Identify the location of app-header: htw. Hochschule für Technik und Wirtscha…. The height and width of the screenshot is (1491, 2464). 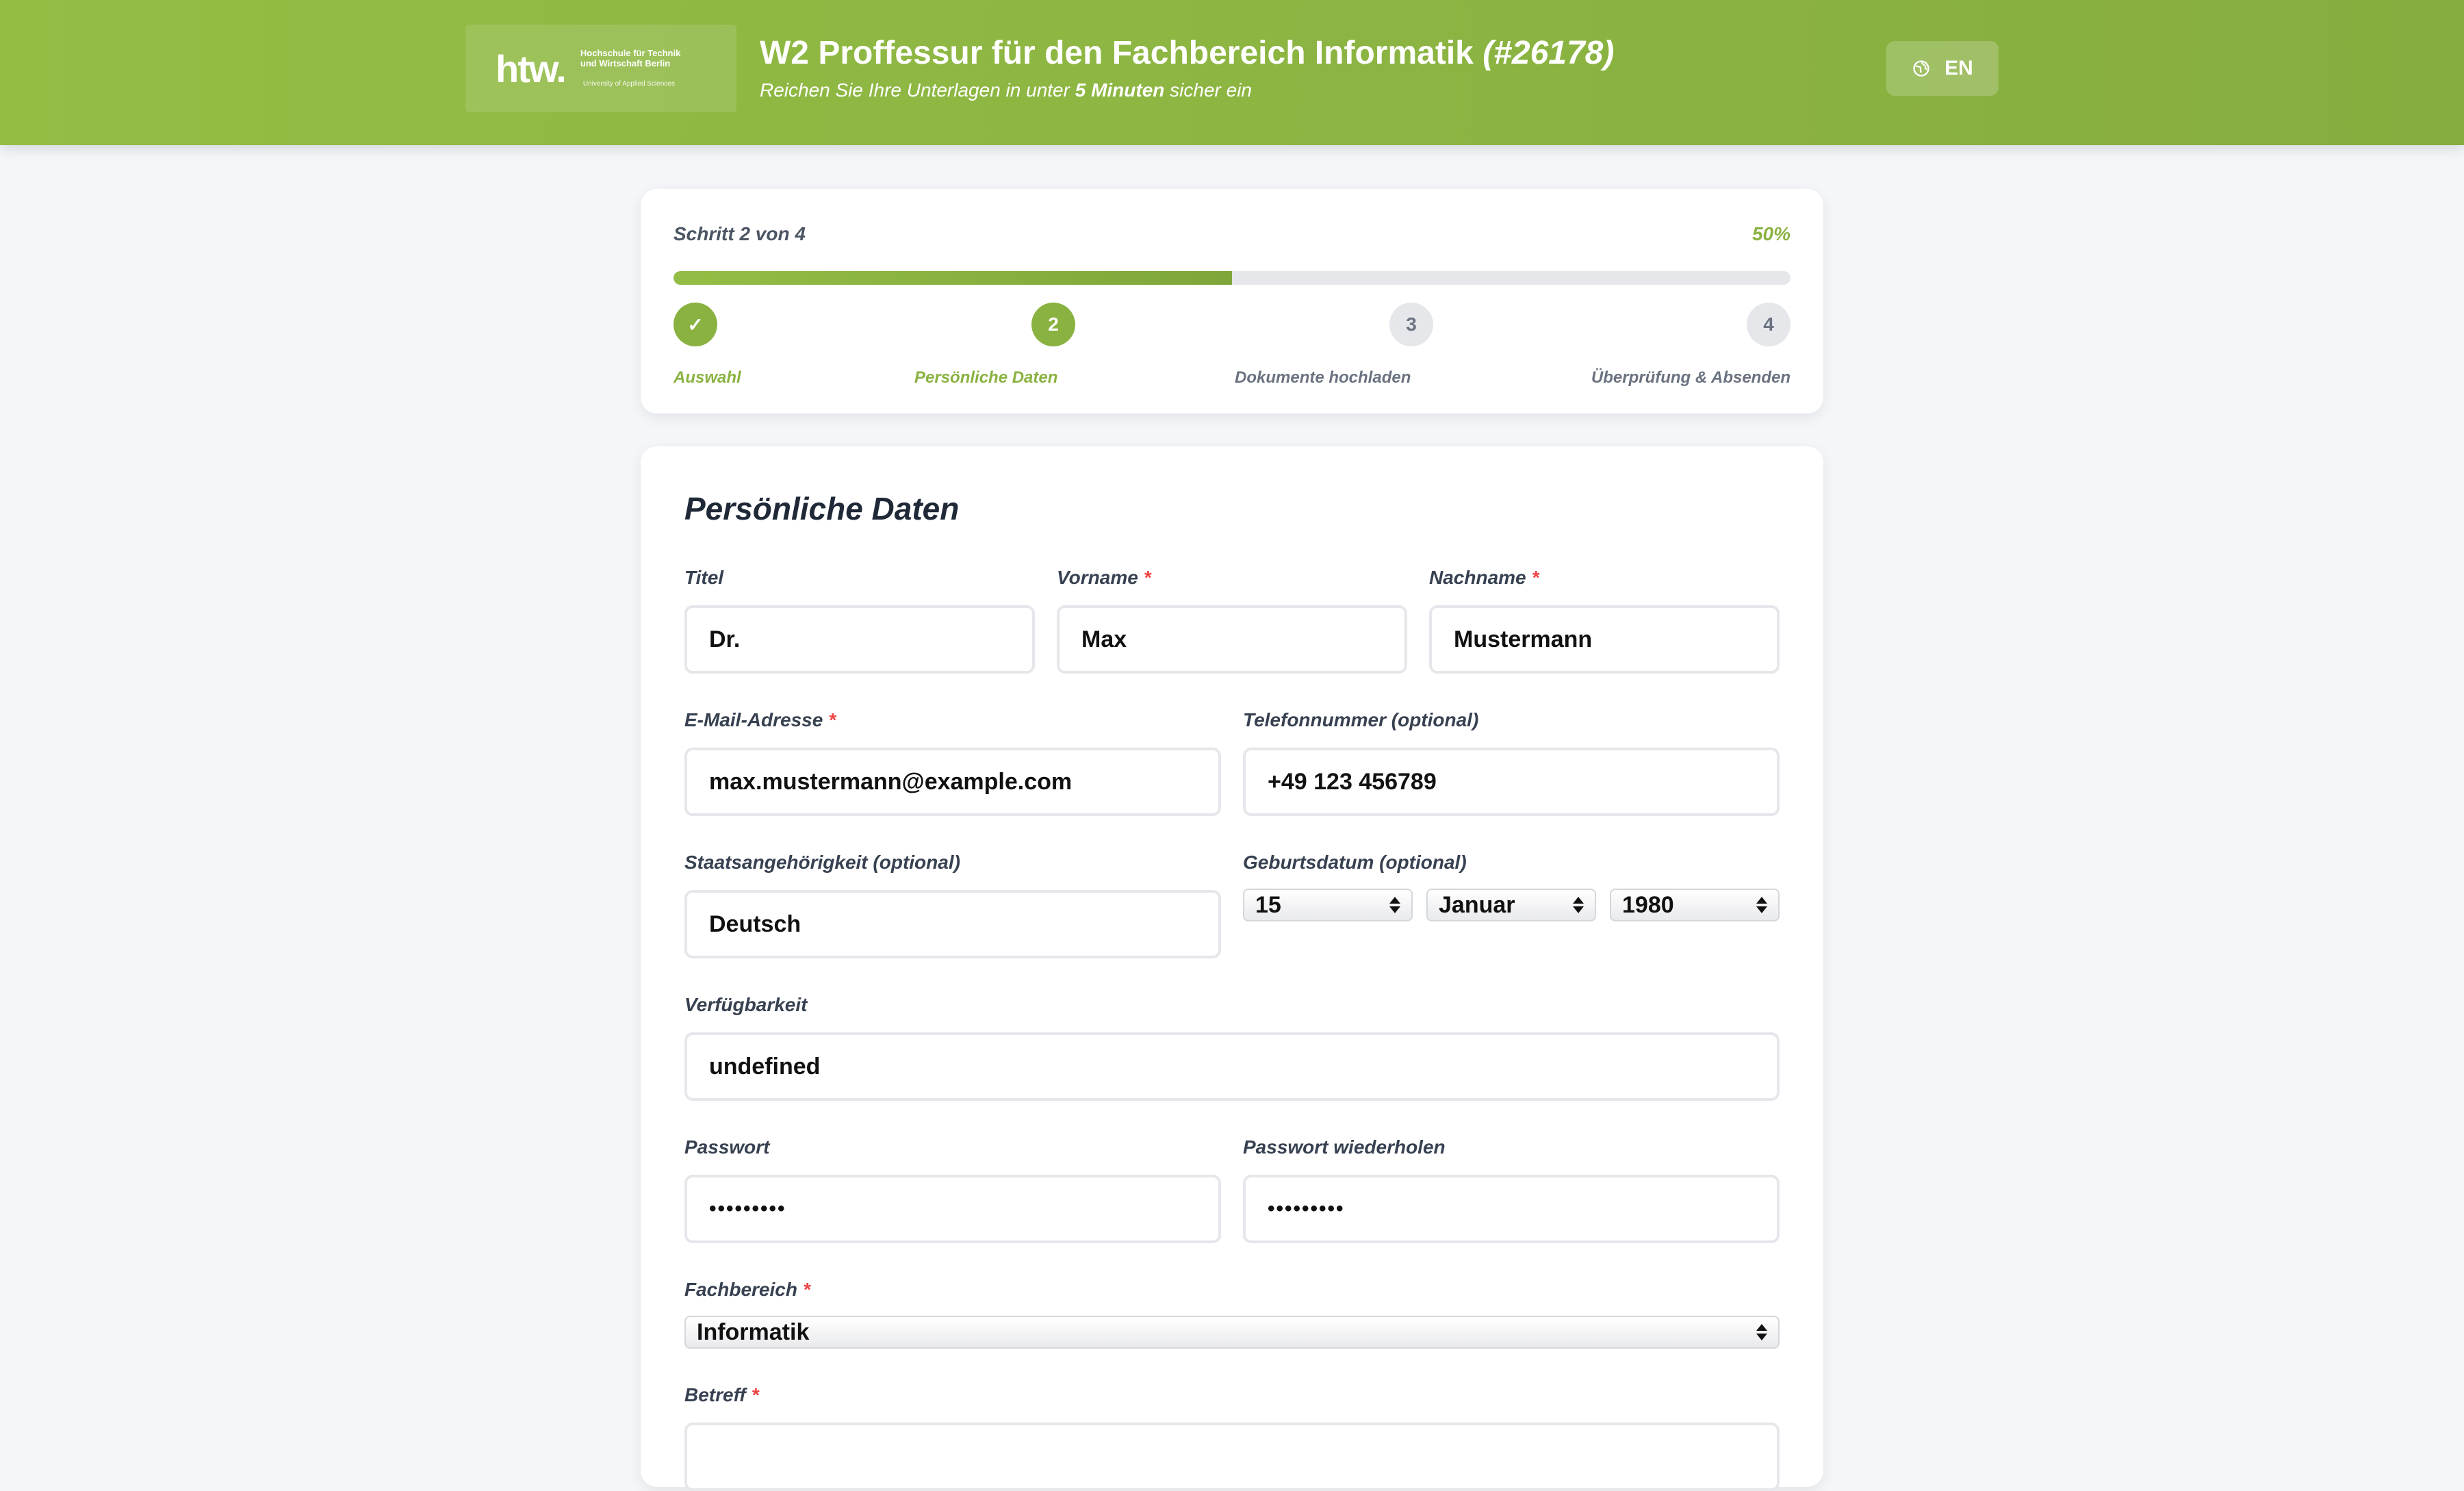
(1232, 72).